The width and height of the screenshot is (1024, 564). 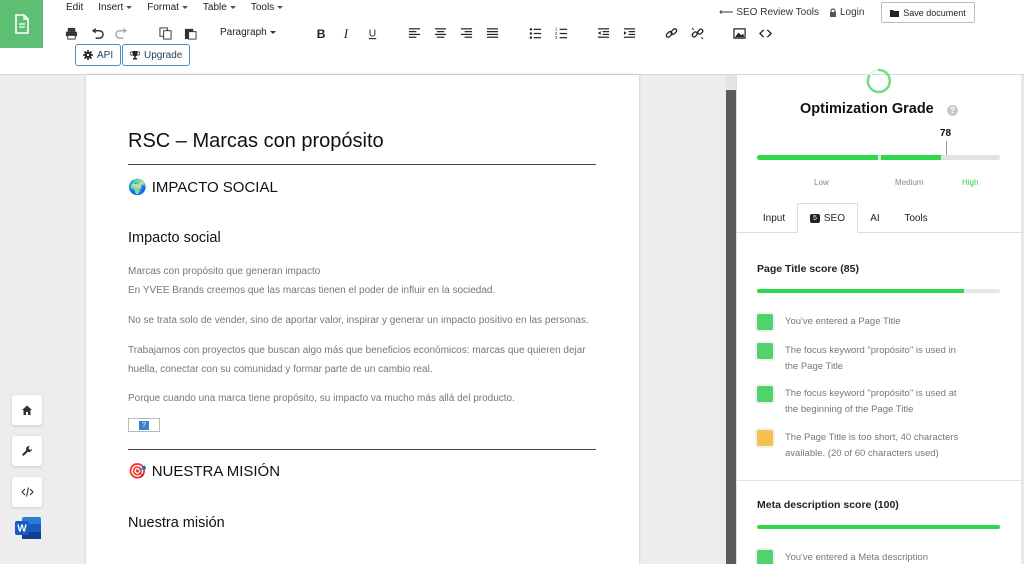 I want to click on menu-insert: Insert, so click(x=115, y=7).